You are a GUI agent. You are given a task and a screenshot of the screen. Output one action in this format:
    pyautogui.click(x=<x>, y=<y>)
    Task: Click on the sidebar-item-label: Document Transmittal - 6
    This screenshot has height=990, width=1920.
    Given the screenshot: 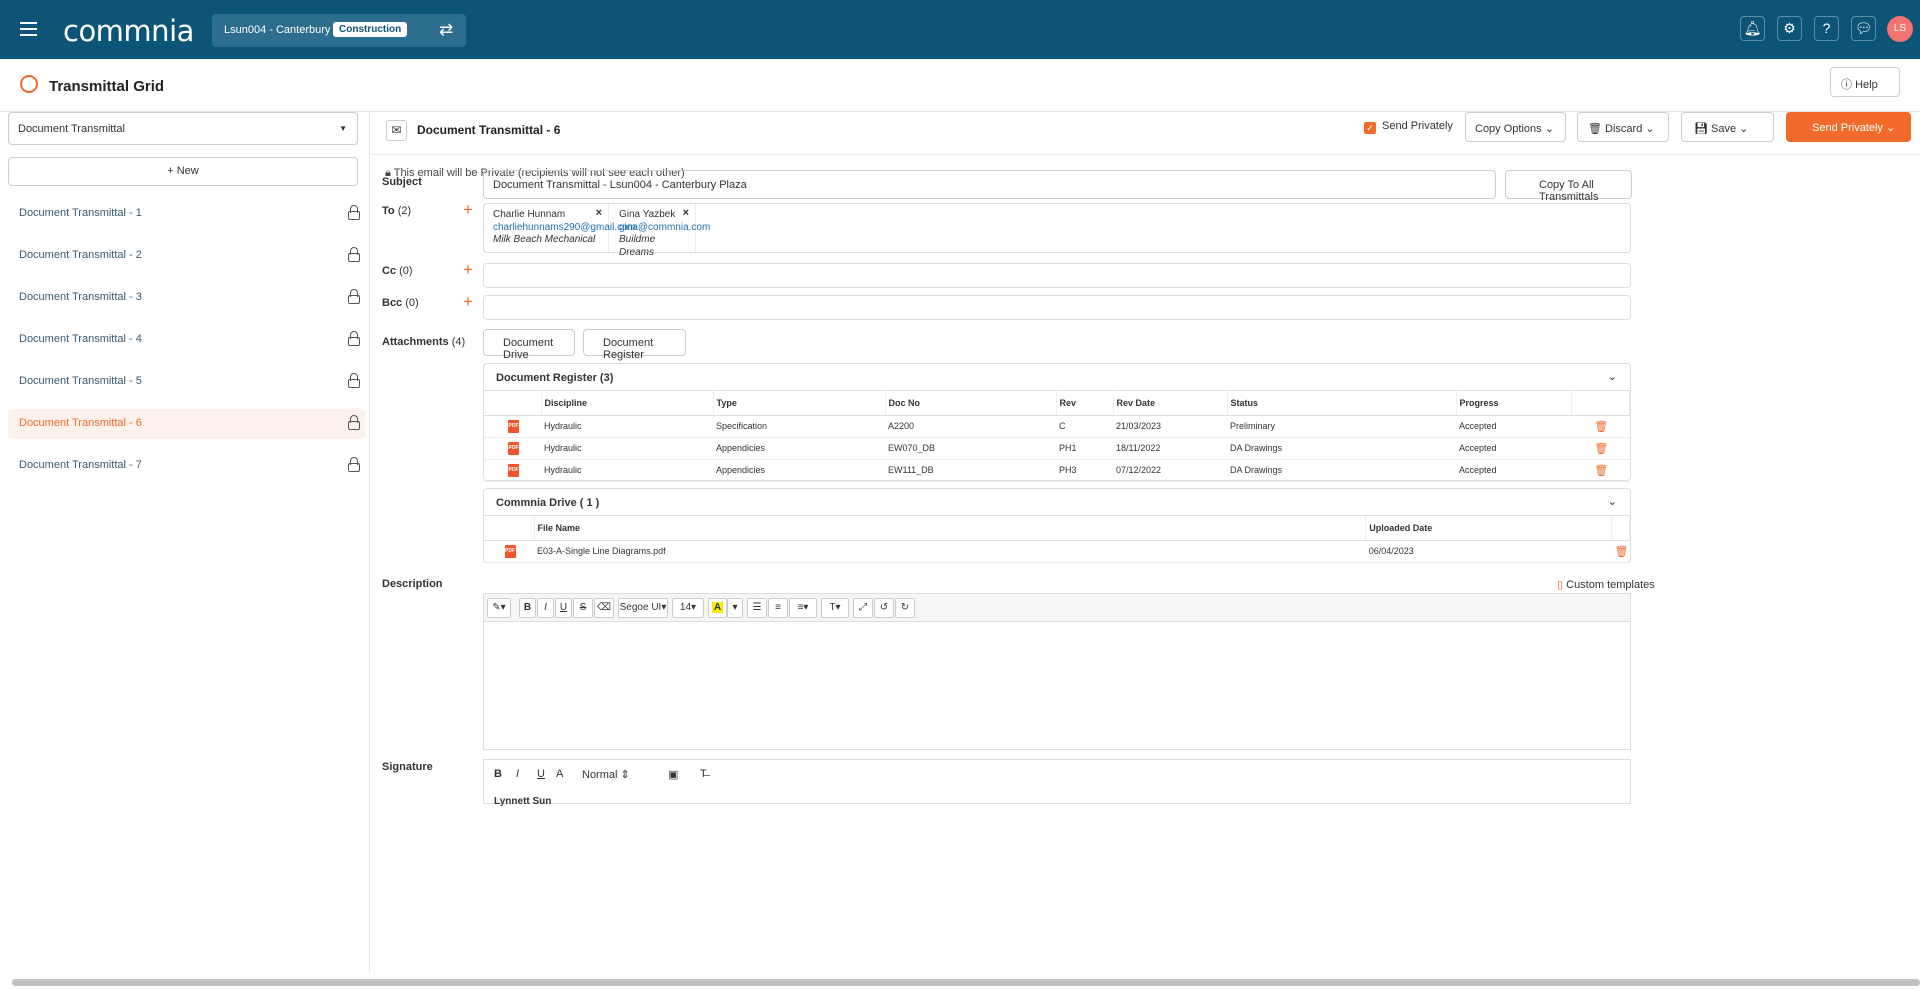 What is the action you would take?
    pyautogui.click(x=80, y=423)
    